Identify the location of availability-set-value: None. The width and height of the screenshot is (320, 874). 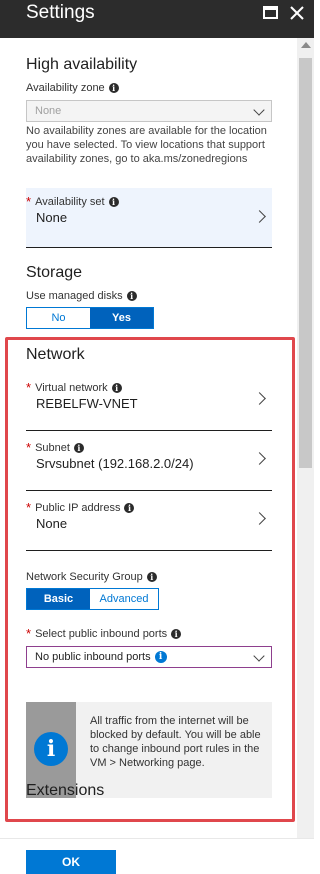
(52, 217).